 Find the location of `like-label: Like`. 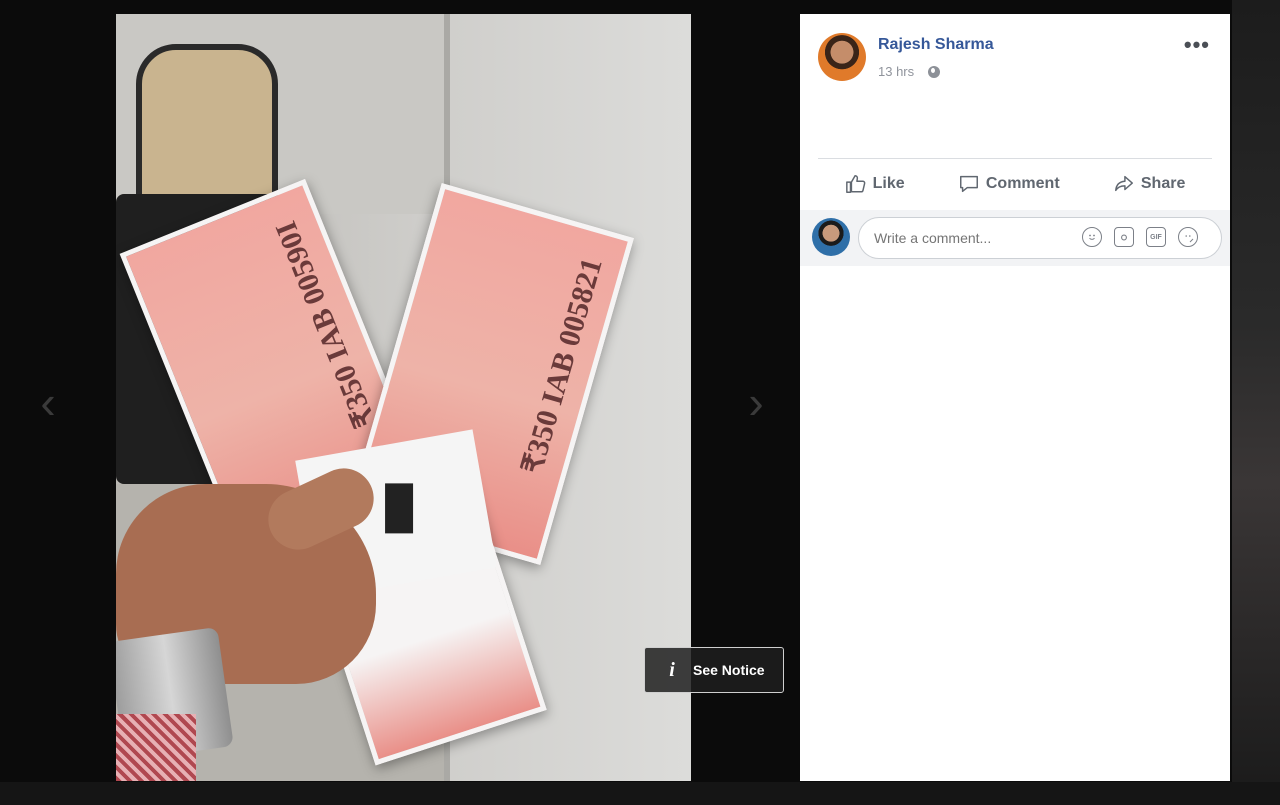

like-label: Like is located at coordinates (888, 183).